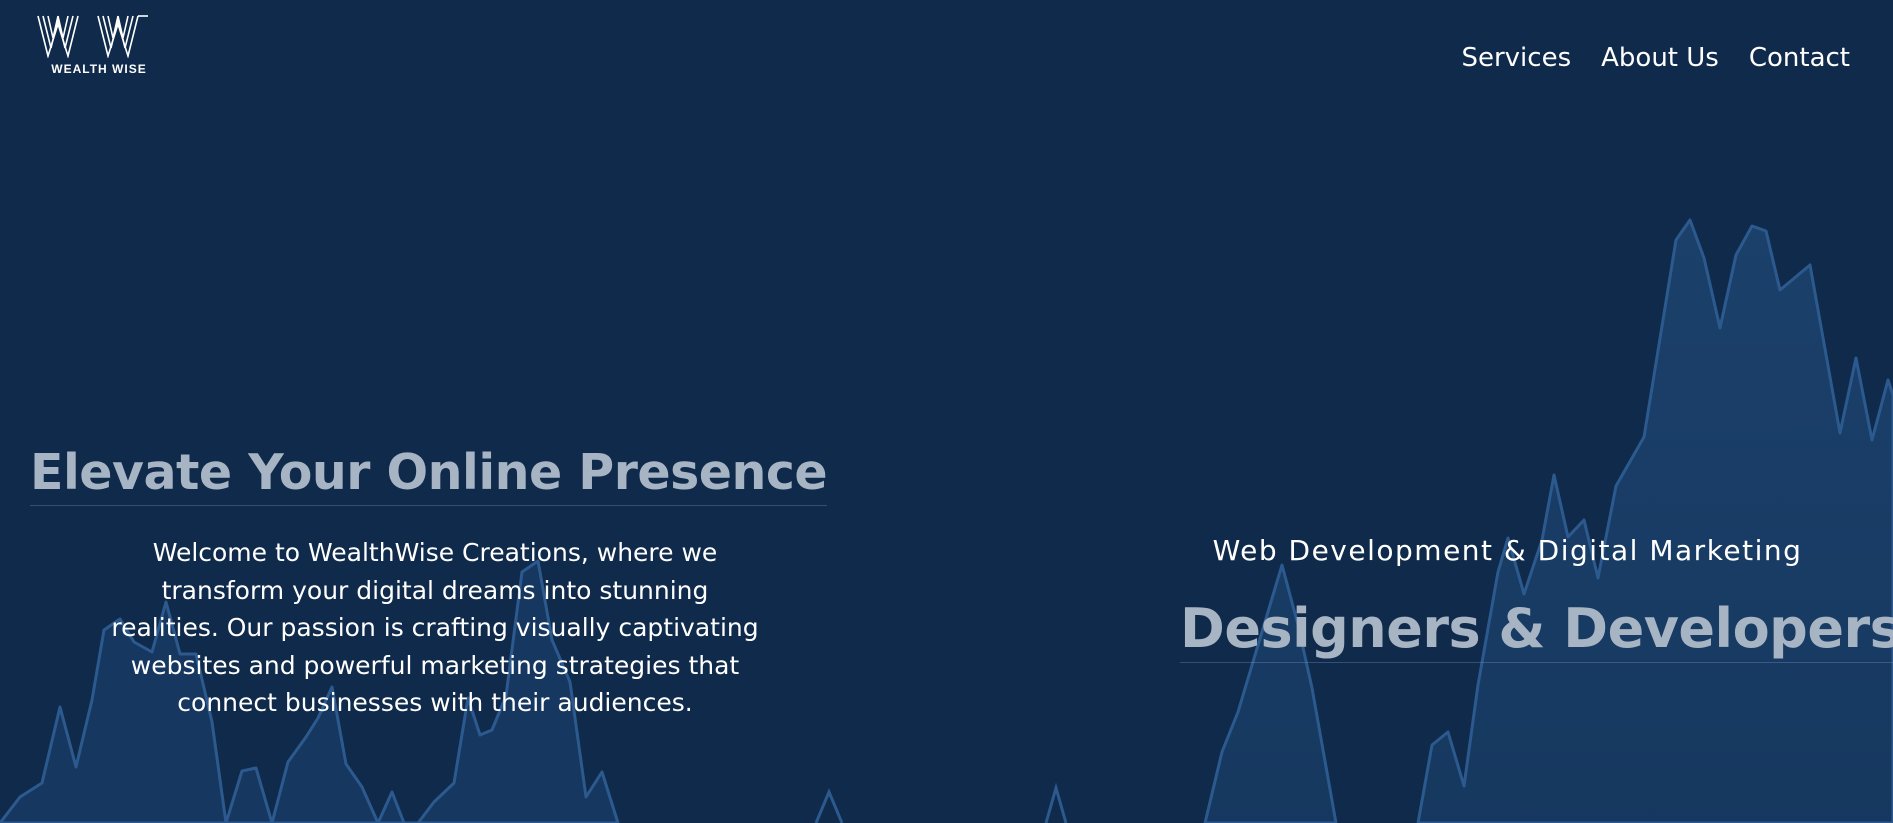 Image resolution: width=1893 pixels, height=823 pixels. I want to click on brand-logo: WEALTH WISE, so click(99, 45).